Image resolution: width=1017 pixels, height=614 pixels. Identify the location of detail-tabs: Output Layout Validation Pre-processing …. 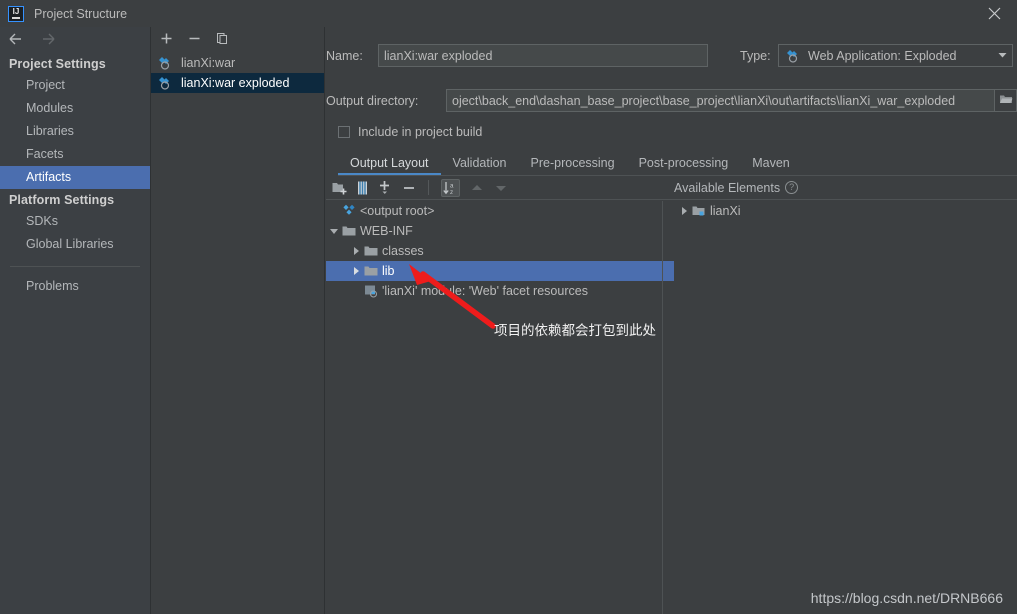
(677, 163).